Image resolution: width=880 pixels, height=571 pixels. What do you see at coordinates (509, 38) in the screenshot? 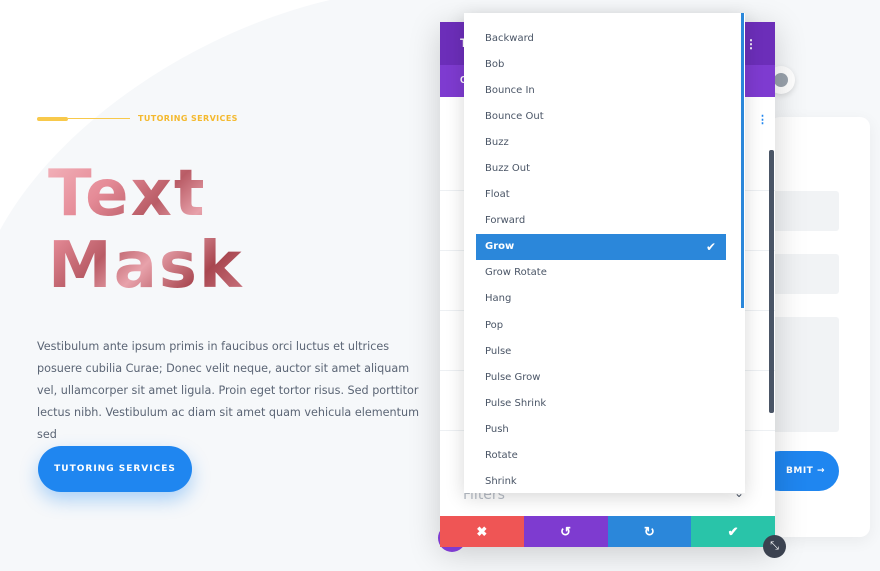
I see `dropdown-option-label: Backward` at bounding box center [509, 38].